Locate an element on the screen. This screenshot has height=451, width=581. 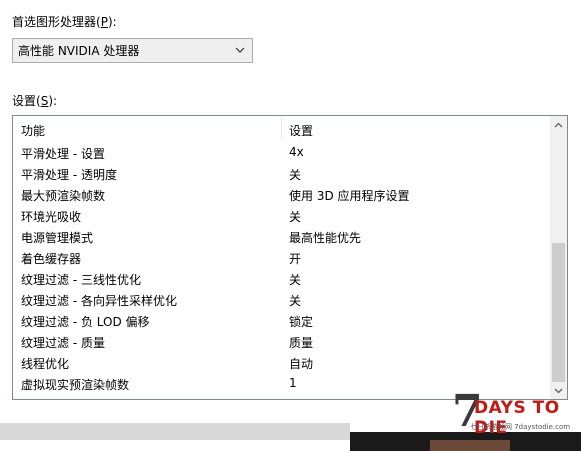
list-item: 纹理过滤 - 各向异性采样优化 关 is located at coordinates (282, 298).